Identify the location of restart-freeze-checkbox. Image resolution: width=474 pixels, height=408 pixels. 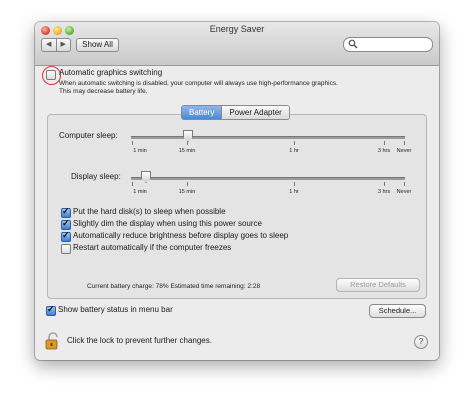
(66, 249).